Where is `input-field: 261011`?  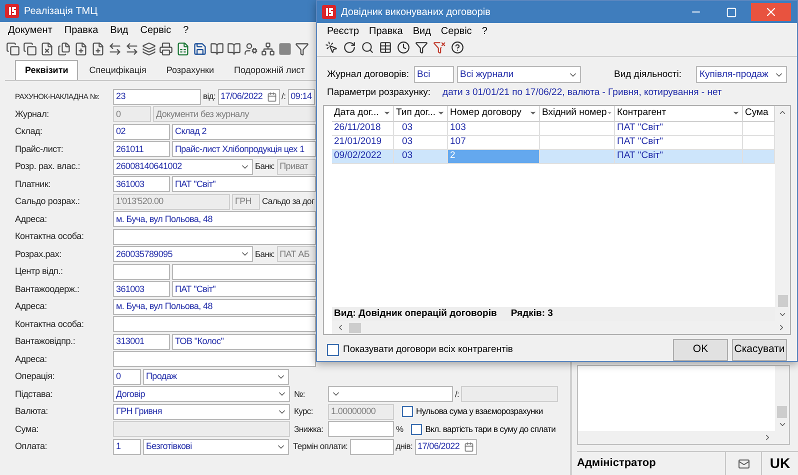 input-field: 261011 is located at coordinates (141, 149).